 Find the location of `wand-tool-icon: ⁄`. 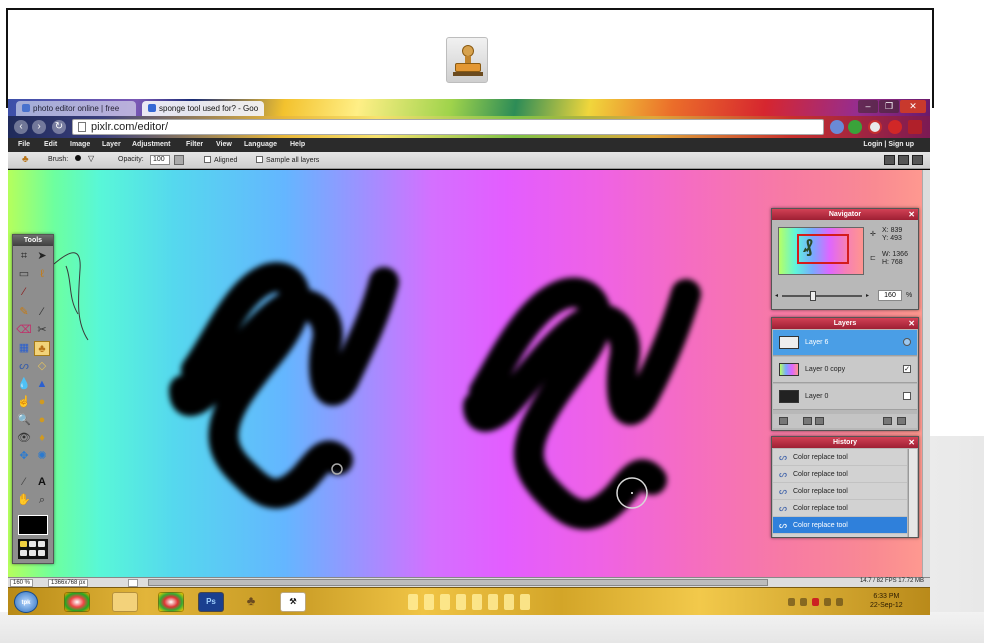

wand-tool-icon: ⁄ is located at coordinates (24, 292).